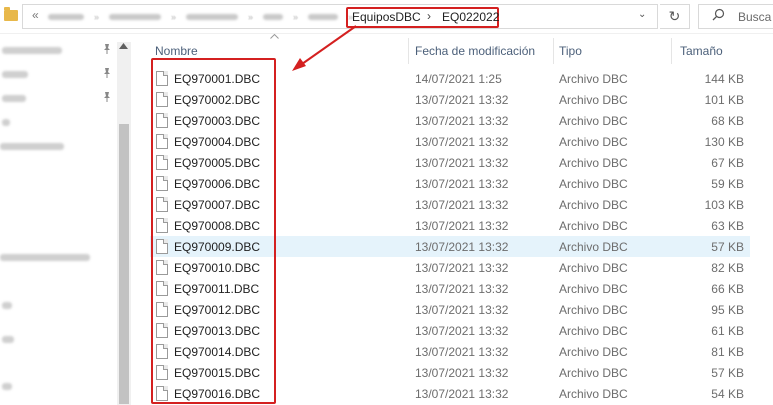 This screenshot has width=773, height=405. What do you see at coordinates (727, 289) in the screenshot?
I see `file-size: 66 KB` at bounding box center [727, 289].